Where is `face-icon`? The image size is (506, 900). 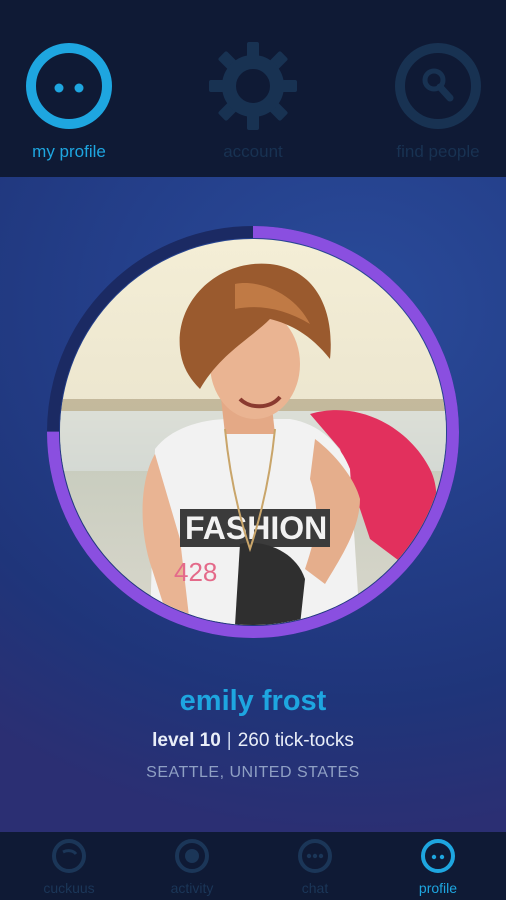 face-icon is located at coordinates (69, 86).